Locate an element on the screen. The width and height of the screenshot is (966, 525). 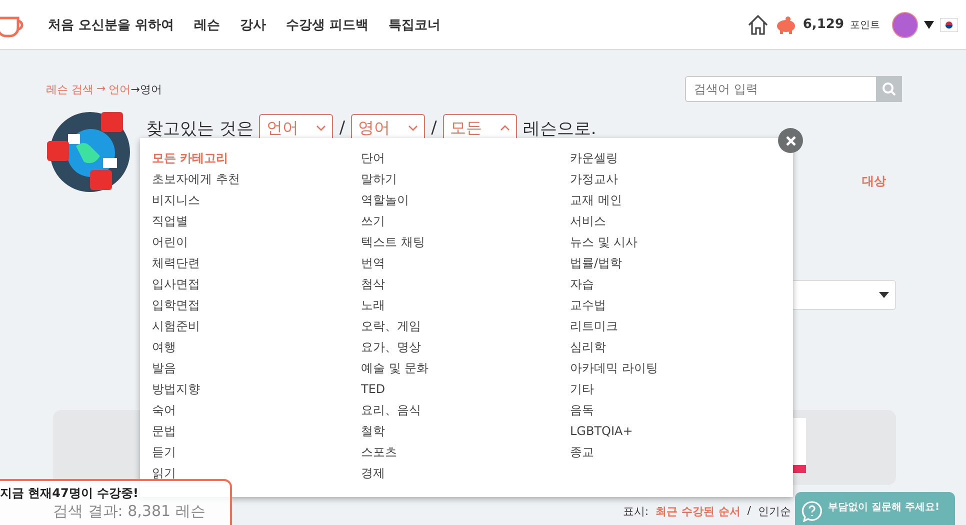
category-item: 예술 및 문화 is located at coordinates (395, 368).